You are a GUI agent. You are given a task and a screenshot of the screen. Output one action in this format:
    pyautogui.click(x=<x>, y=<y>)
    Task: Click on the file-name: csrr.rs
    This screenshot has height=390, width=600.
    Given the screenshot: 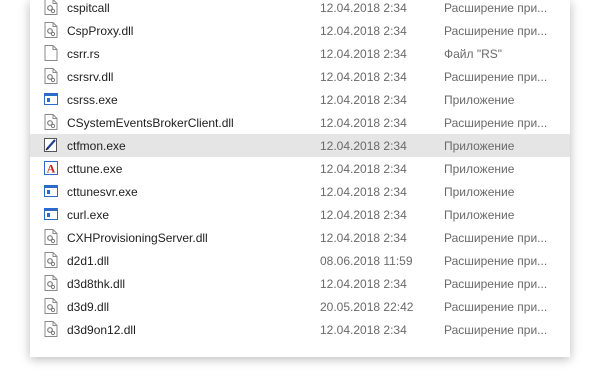 What is the action you would take?
    pyautogui.click(x=83, y=54)
    